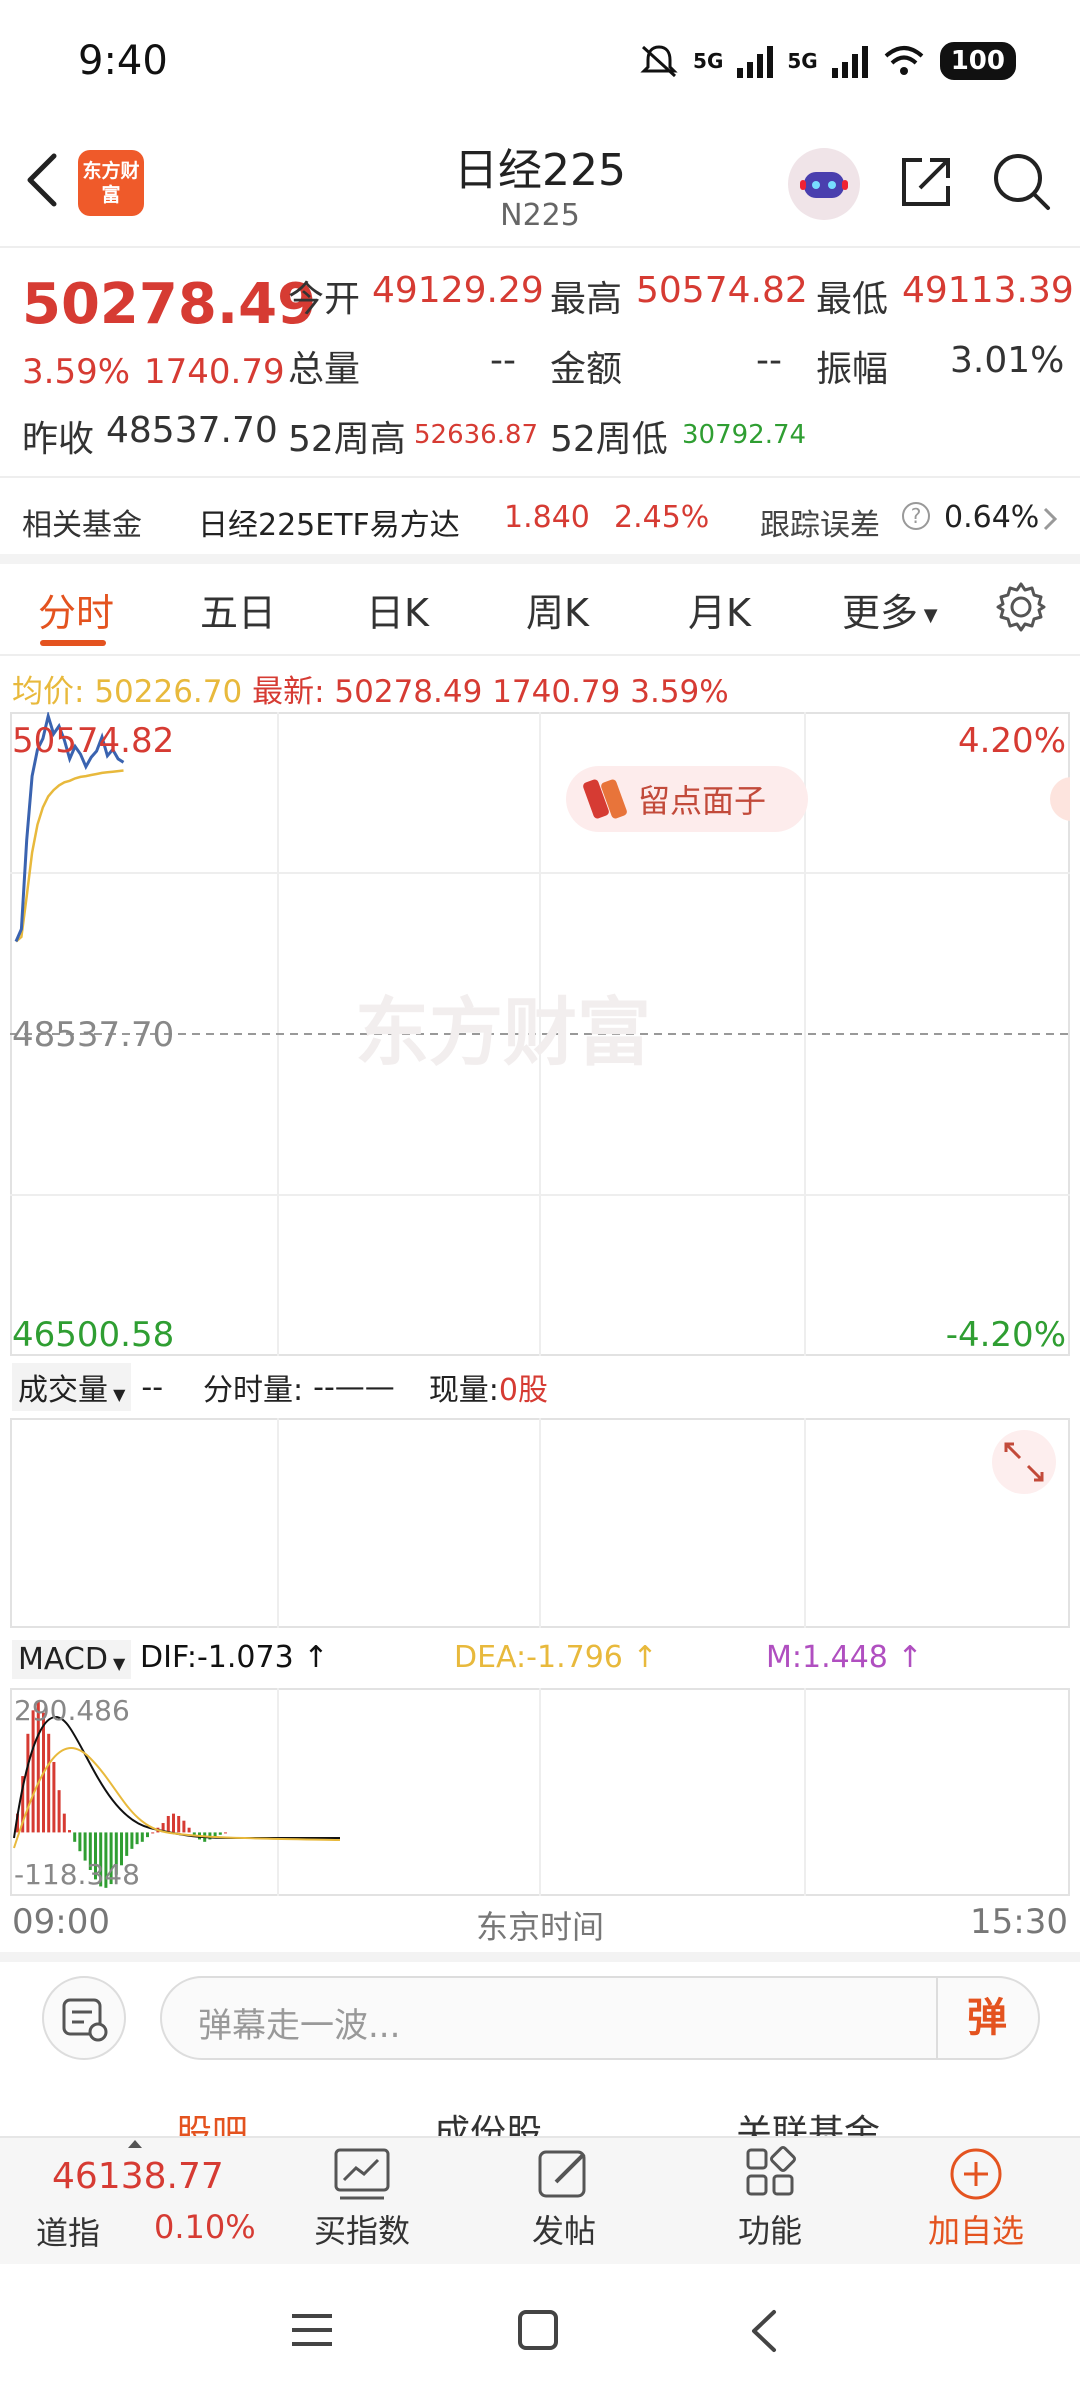 This screenshot has width=1080, height=2400. I want to click on expand-icon, so click(1024, 1462).